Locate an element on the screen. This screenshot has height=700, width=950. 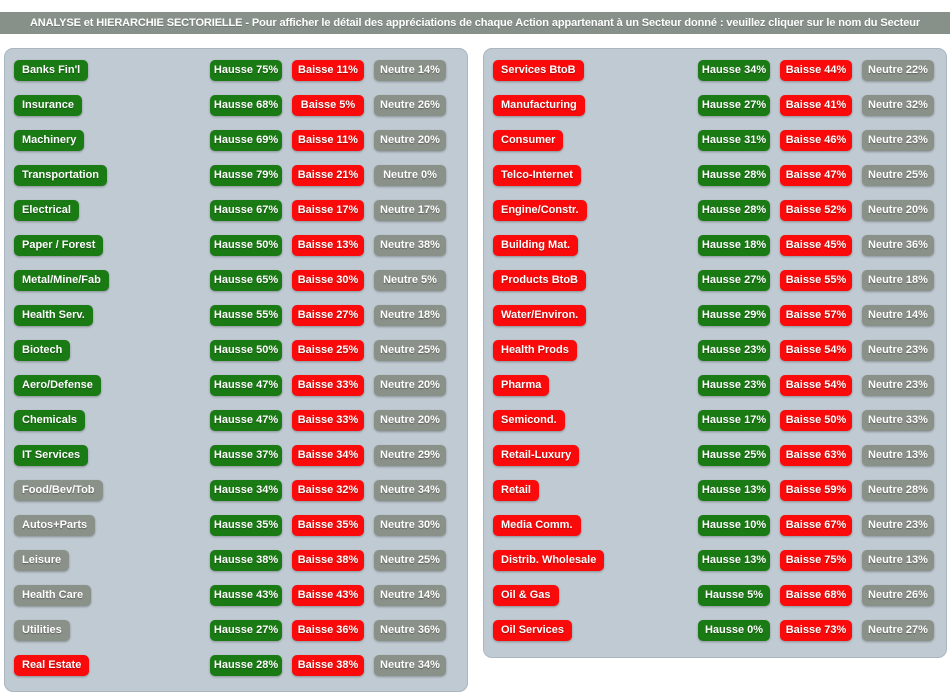
sector-button: Manufacturing is located at coordinates (539, 105).